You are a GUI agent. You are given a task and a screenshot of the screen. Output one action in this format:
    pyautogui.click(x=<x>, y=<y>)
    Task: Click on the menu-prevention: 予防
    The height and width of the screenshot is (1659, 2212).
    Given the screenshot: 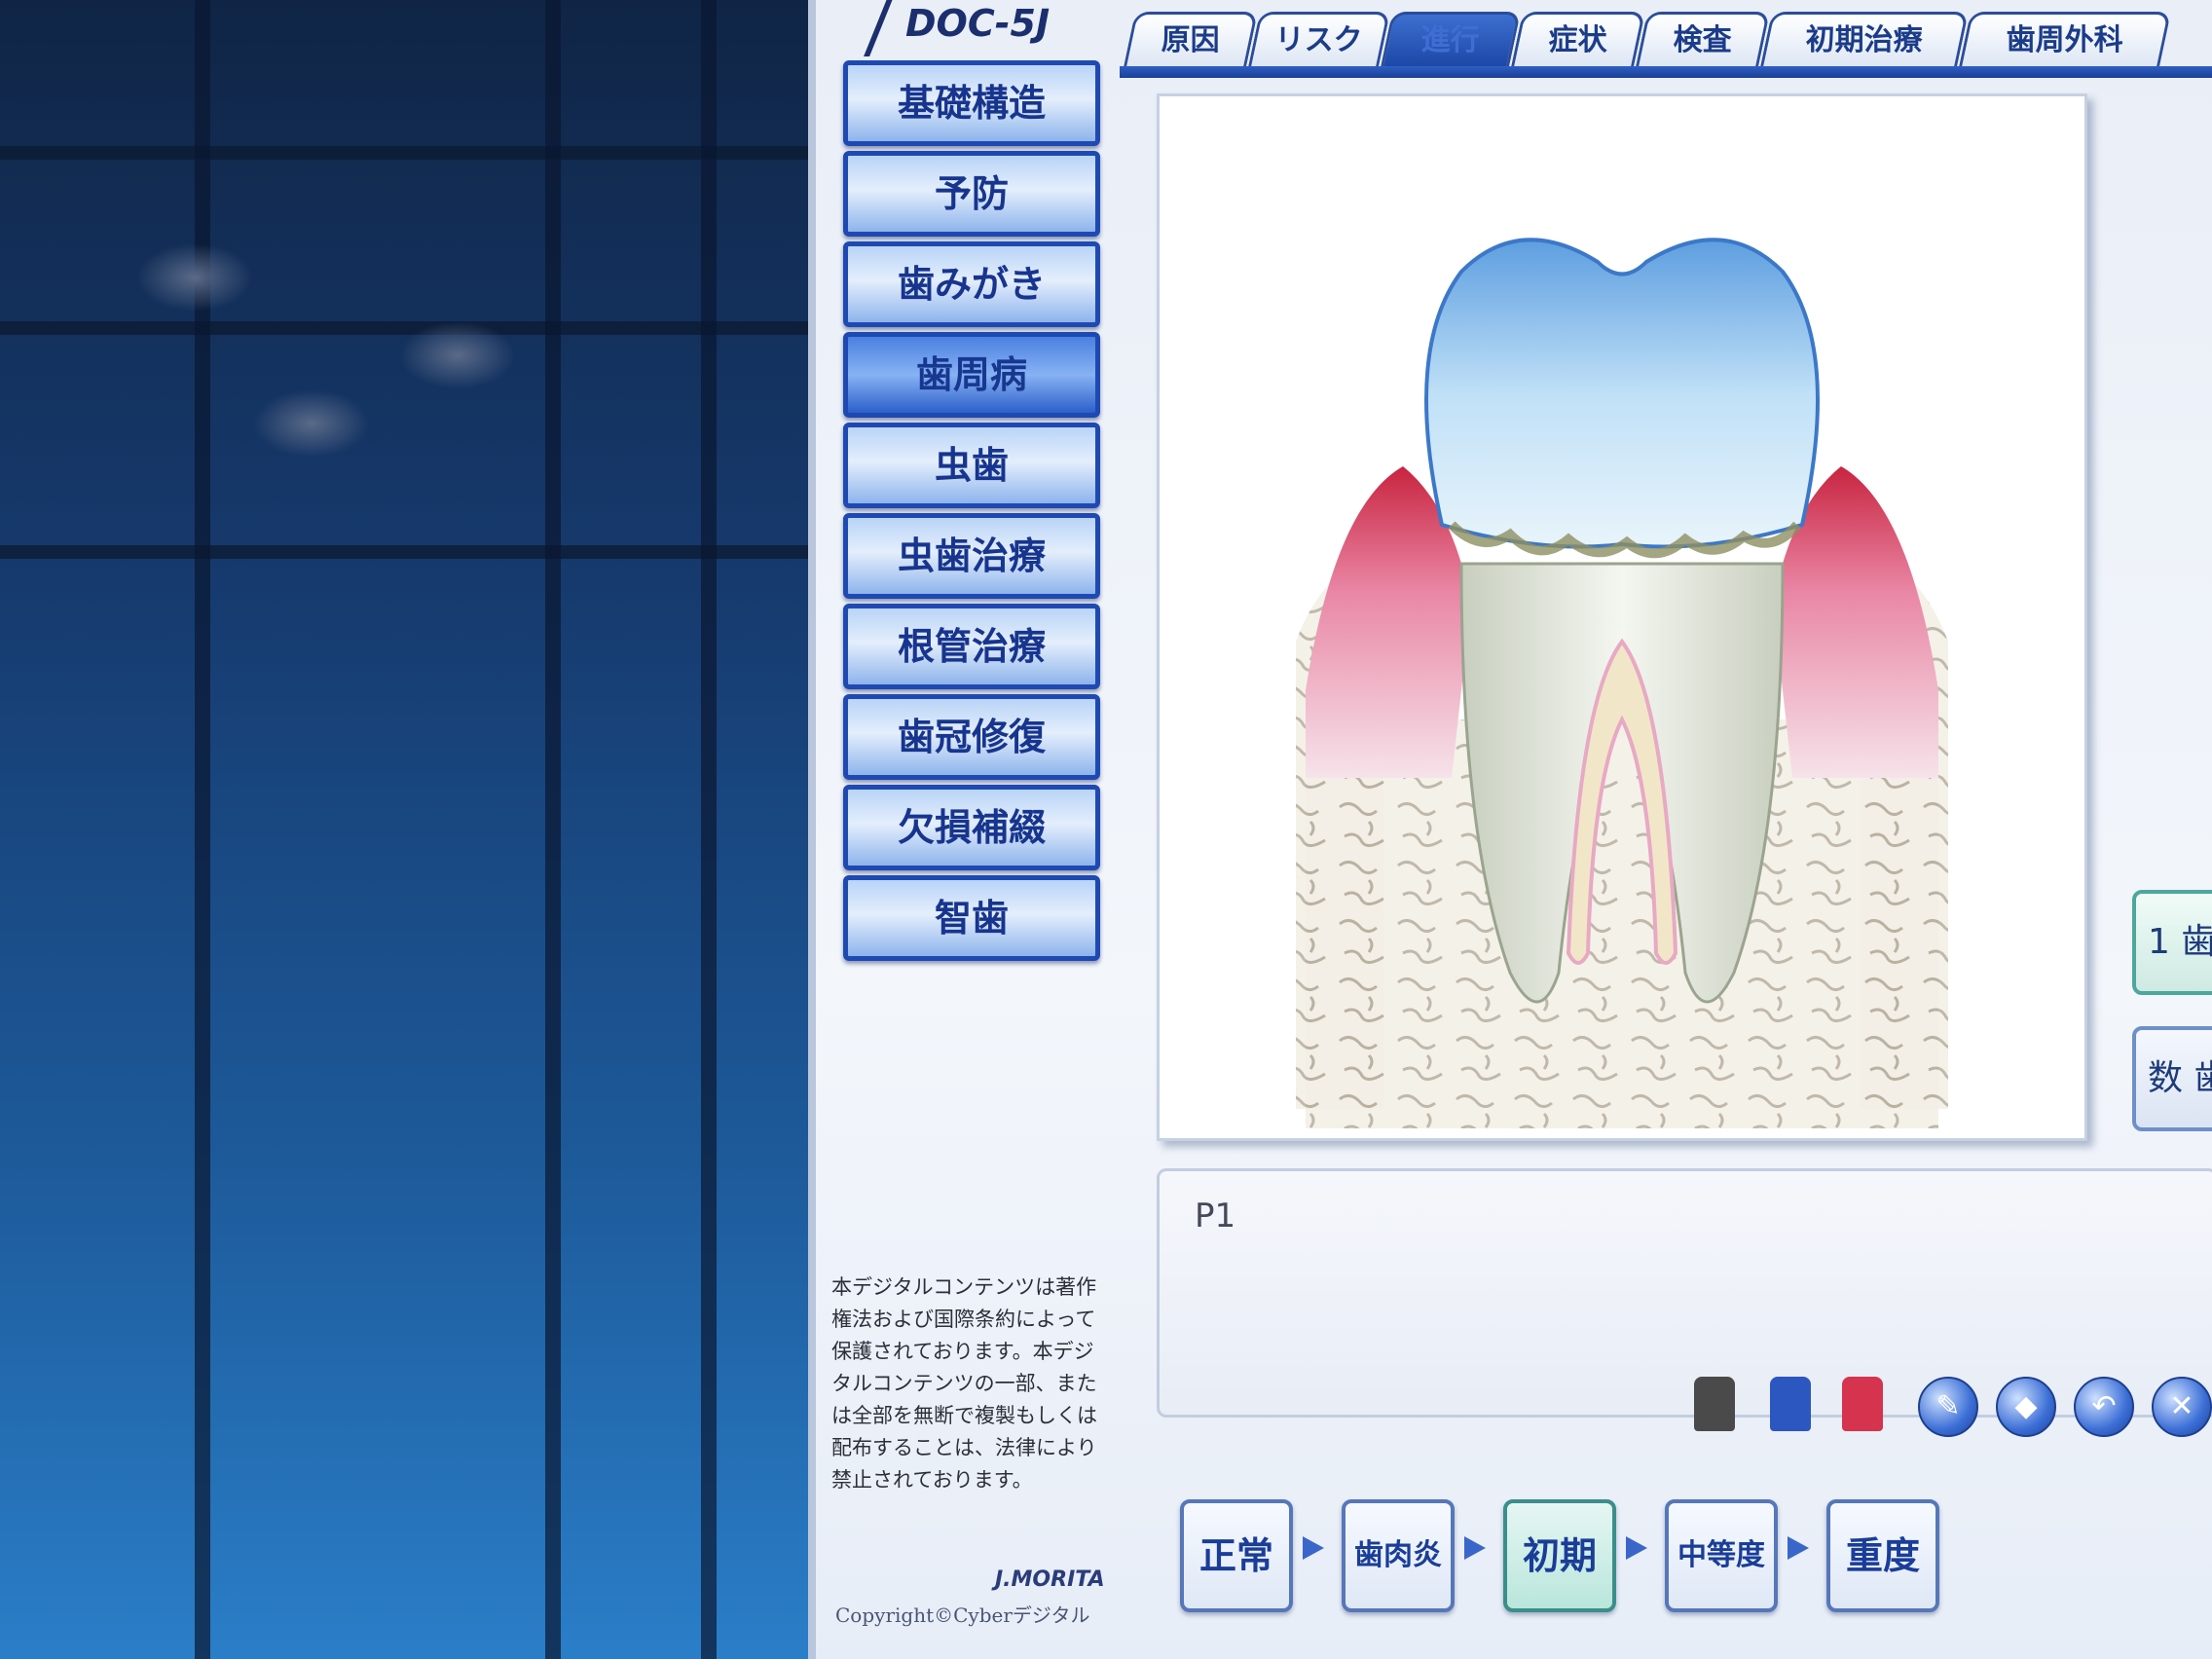 What is the action you would take?
    pyautogui.click(x=971, y=194)
    